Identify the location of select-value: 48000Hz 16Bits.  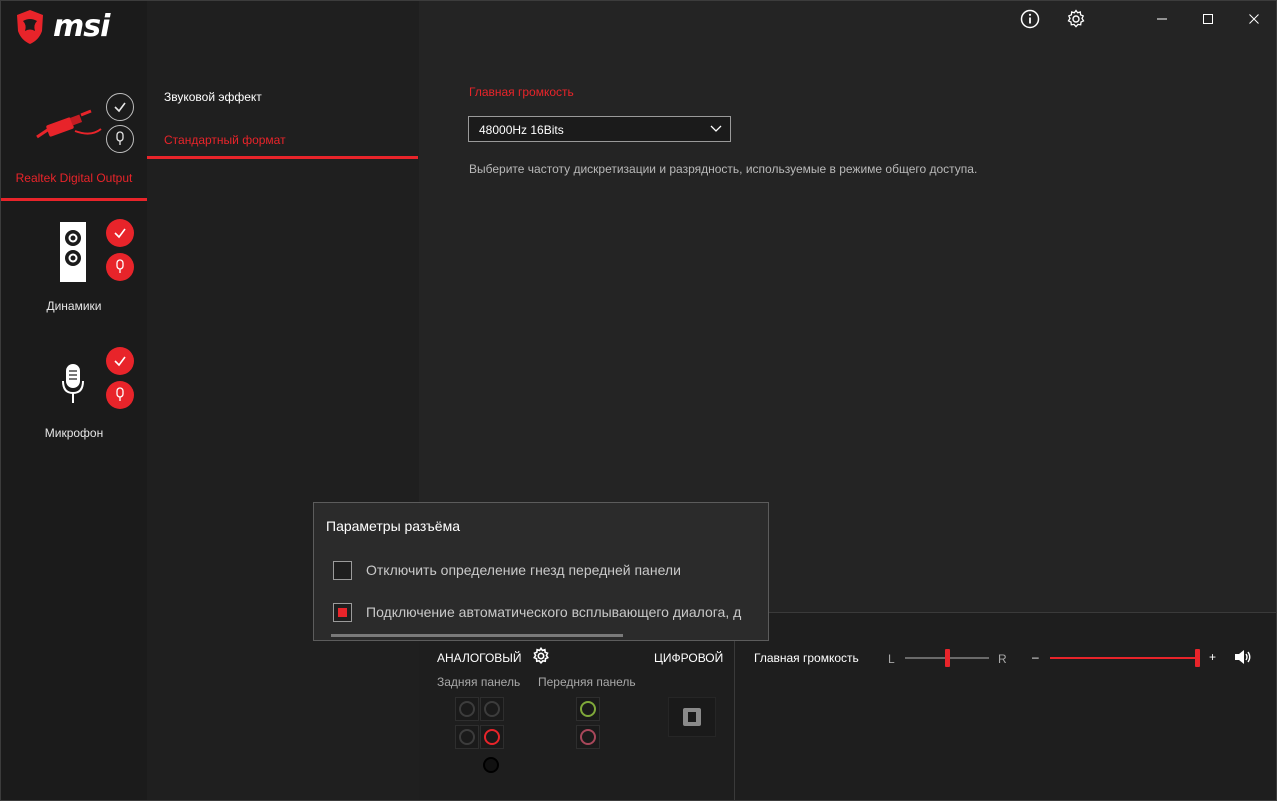
(521, 130).